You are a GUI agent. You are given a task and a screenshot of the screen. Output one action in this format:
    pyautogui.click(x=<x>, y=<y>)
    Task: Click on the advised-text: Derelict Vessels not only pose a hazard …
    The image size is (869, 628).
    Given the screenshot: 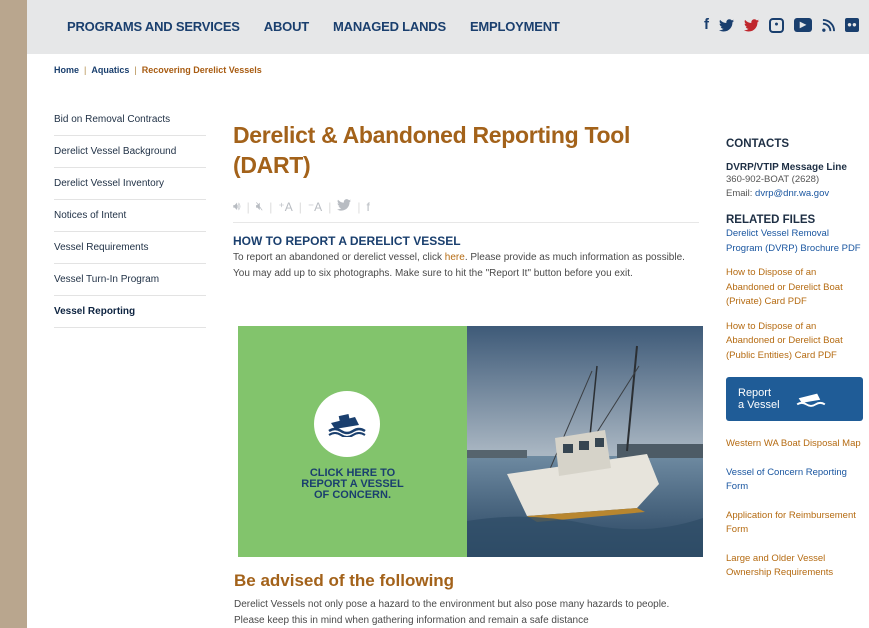 What is the action you would take?
    pyautogui.click(x=452, y=612)
    